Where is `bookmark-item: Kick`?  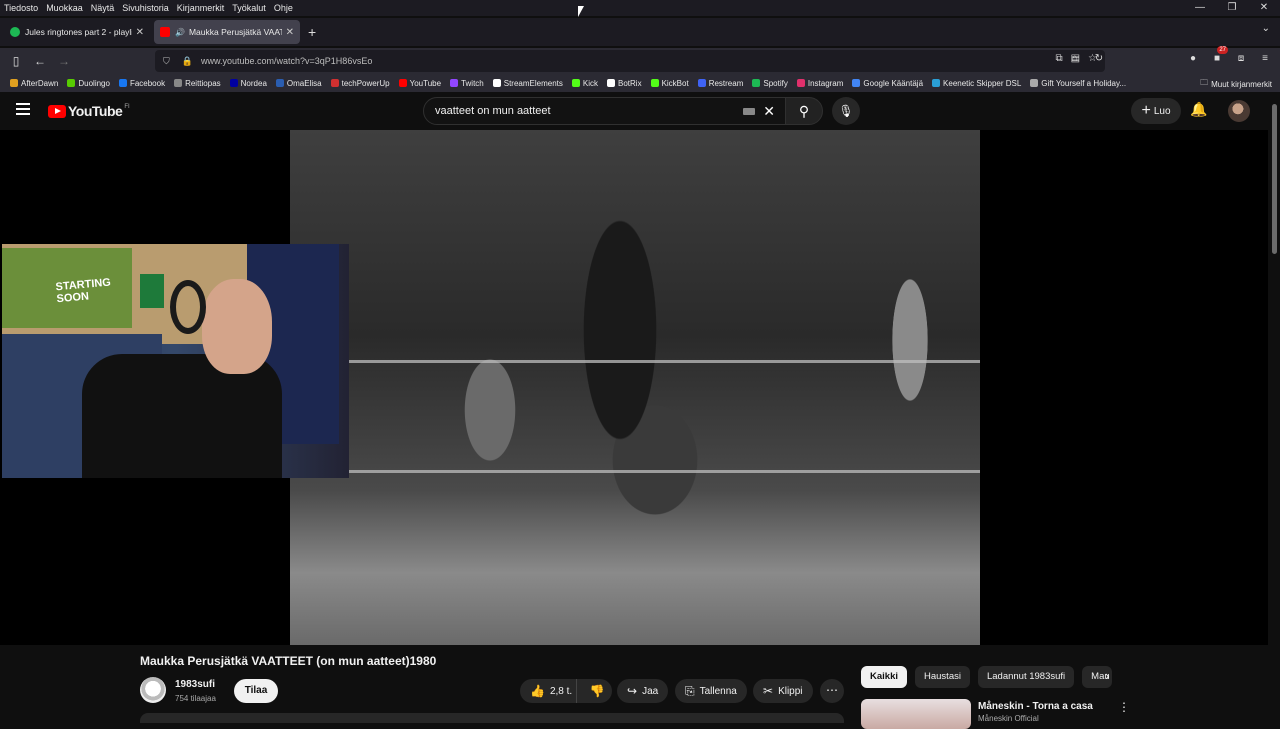 bookmark-item: Kick is located at coordinates (584, 83).